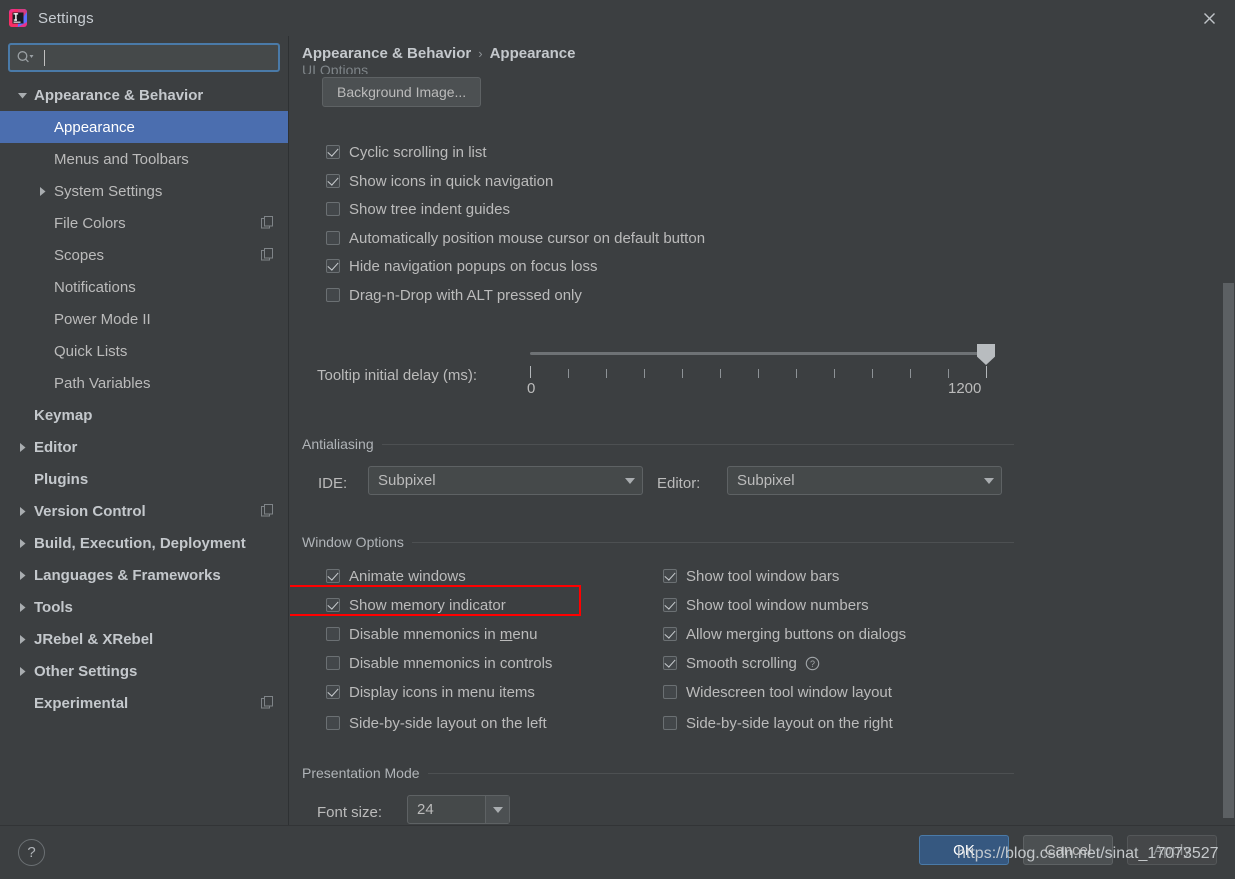 The height and width of the screenshot is (879, 1235). I want to click on sidebar-item-label: Appearance & Behavior, so click(119, 95).